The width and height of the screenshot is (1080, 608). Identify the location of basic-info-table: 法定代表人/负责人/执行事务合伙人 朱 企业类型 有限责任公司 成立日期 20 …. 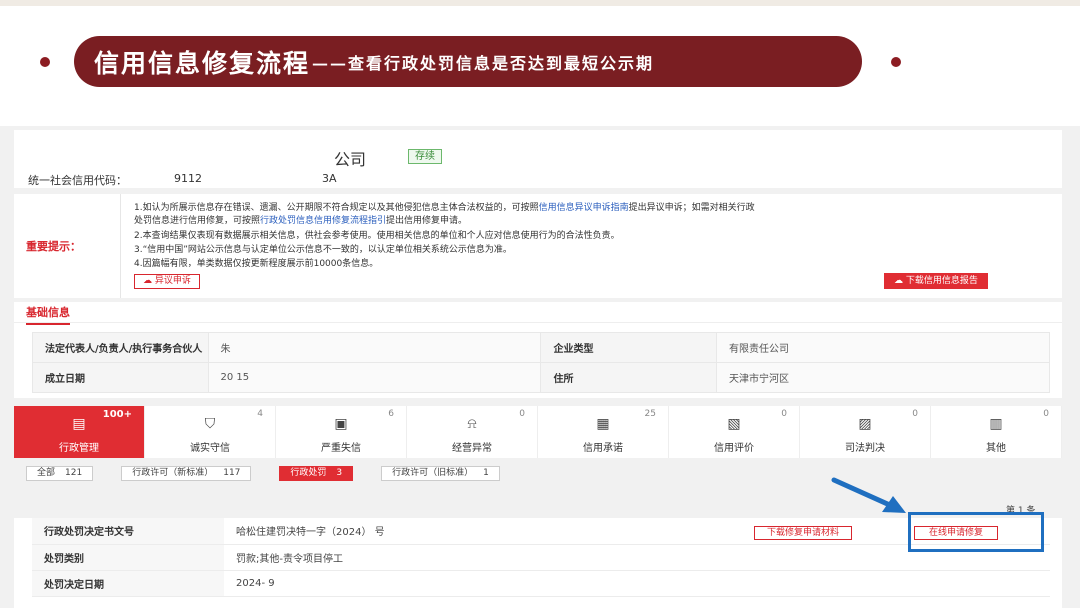
(541, 362).